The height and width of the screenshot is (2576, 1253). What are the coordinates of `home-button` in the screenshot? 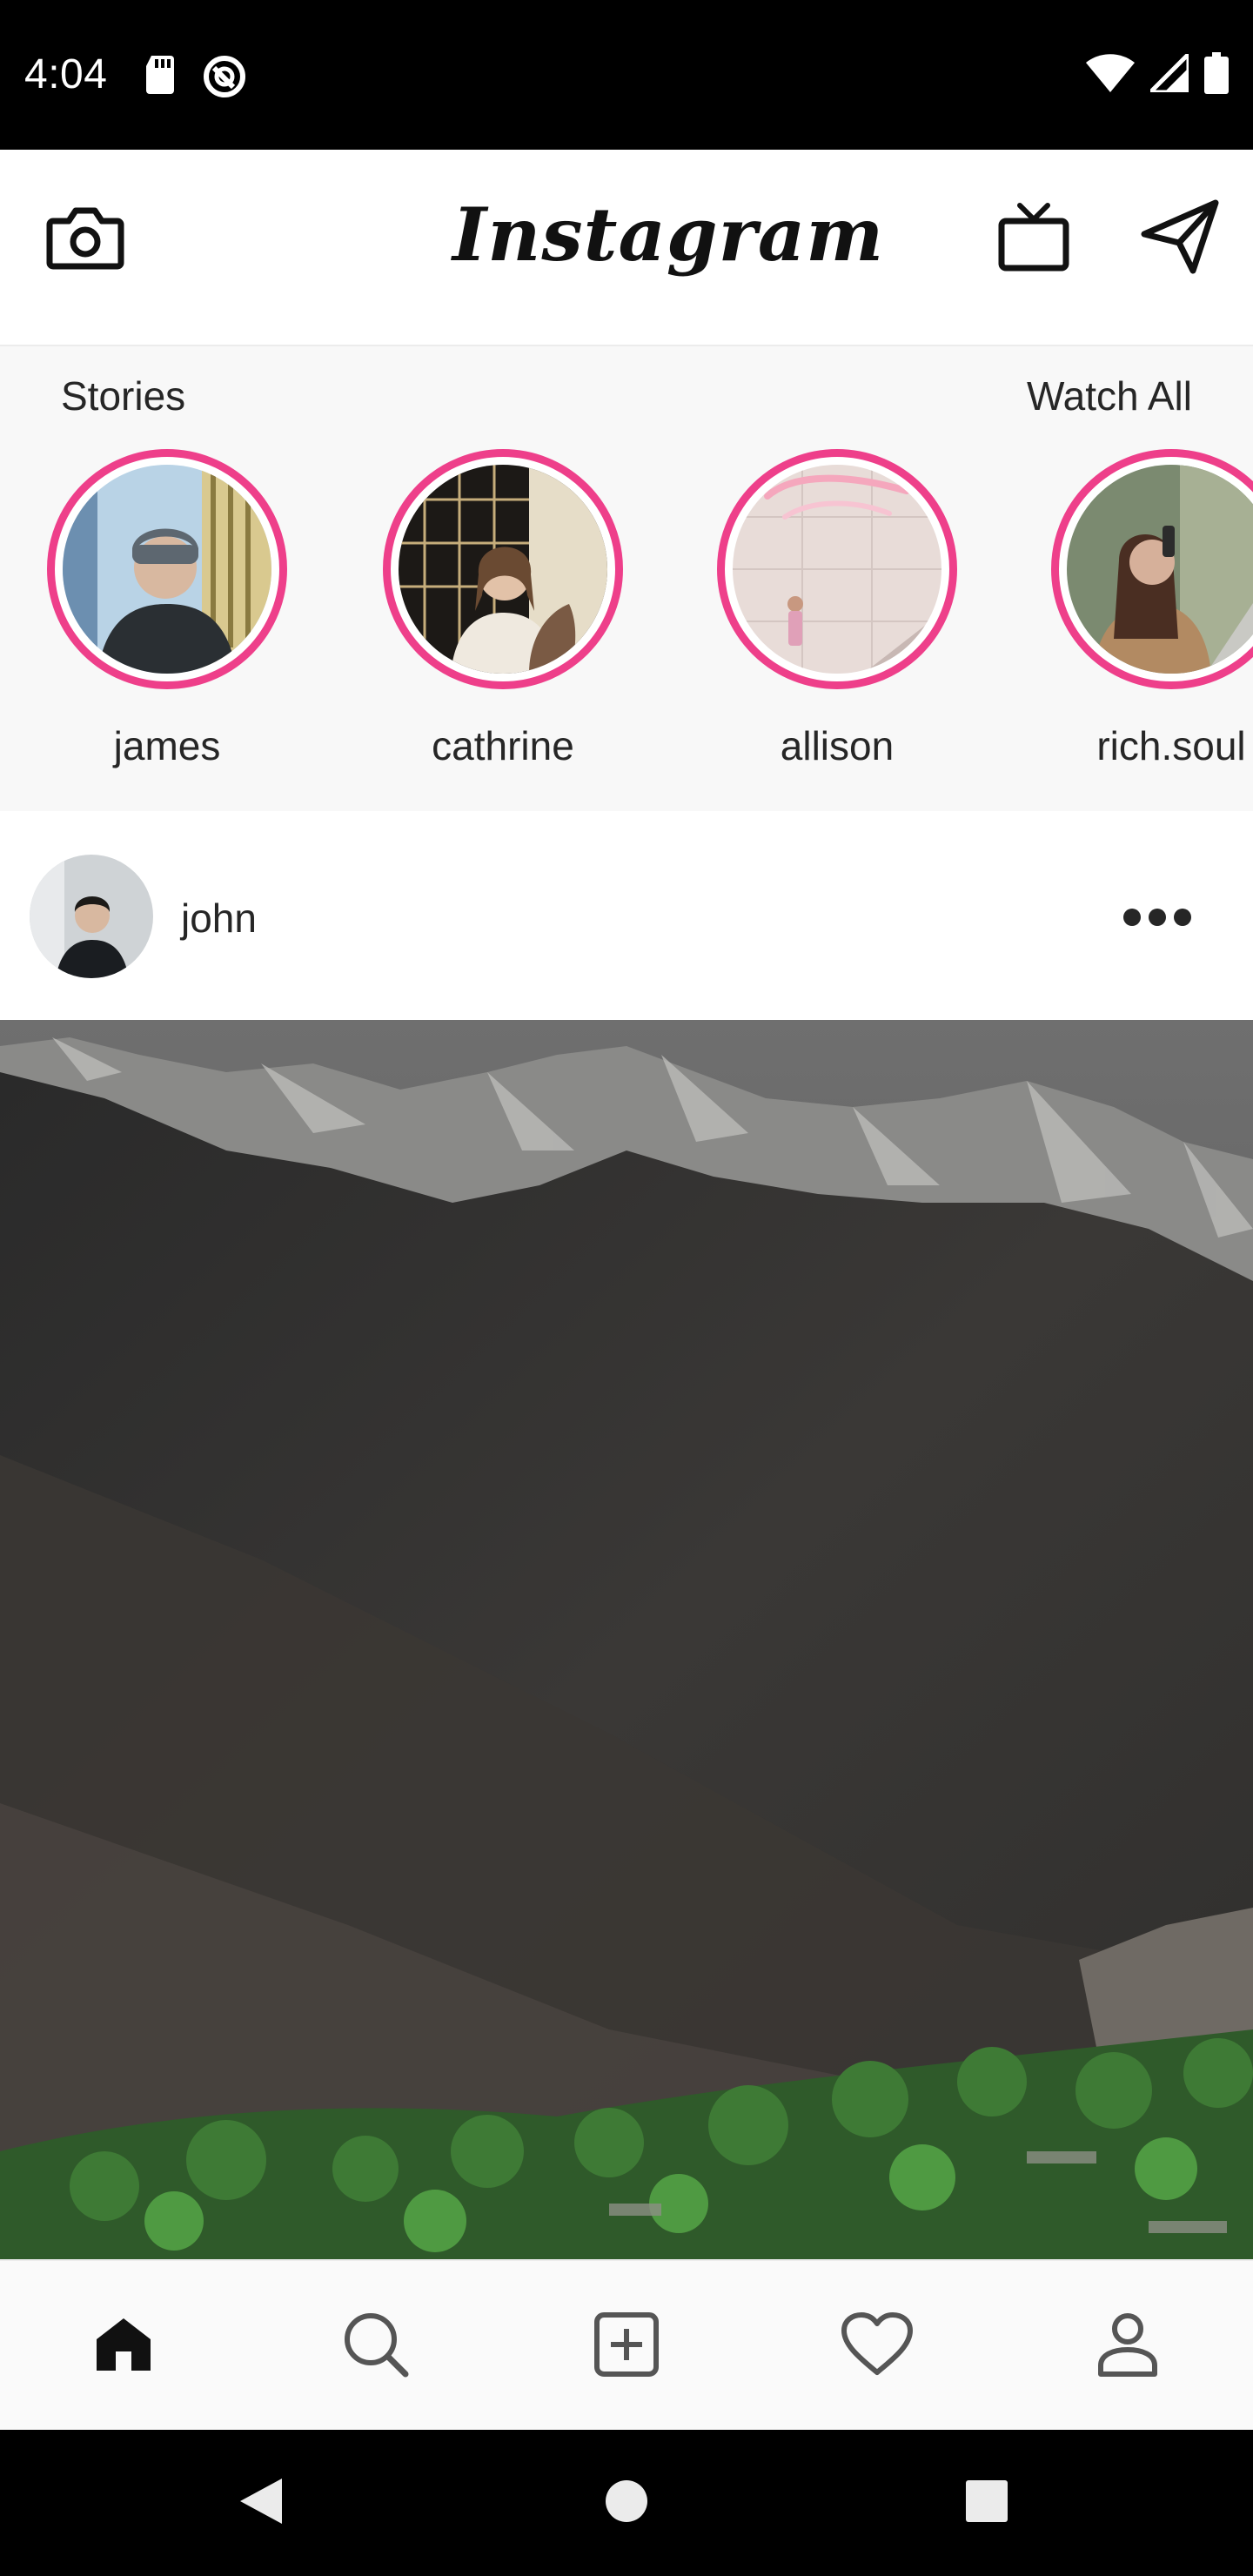 It's located at (626, 2502).